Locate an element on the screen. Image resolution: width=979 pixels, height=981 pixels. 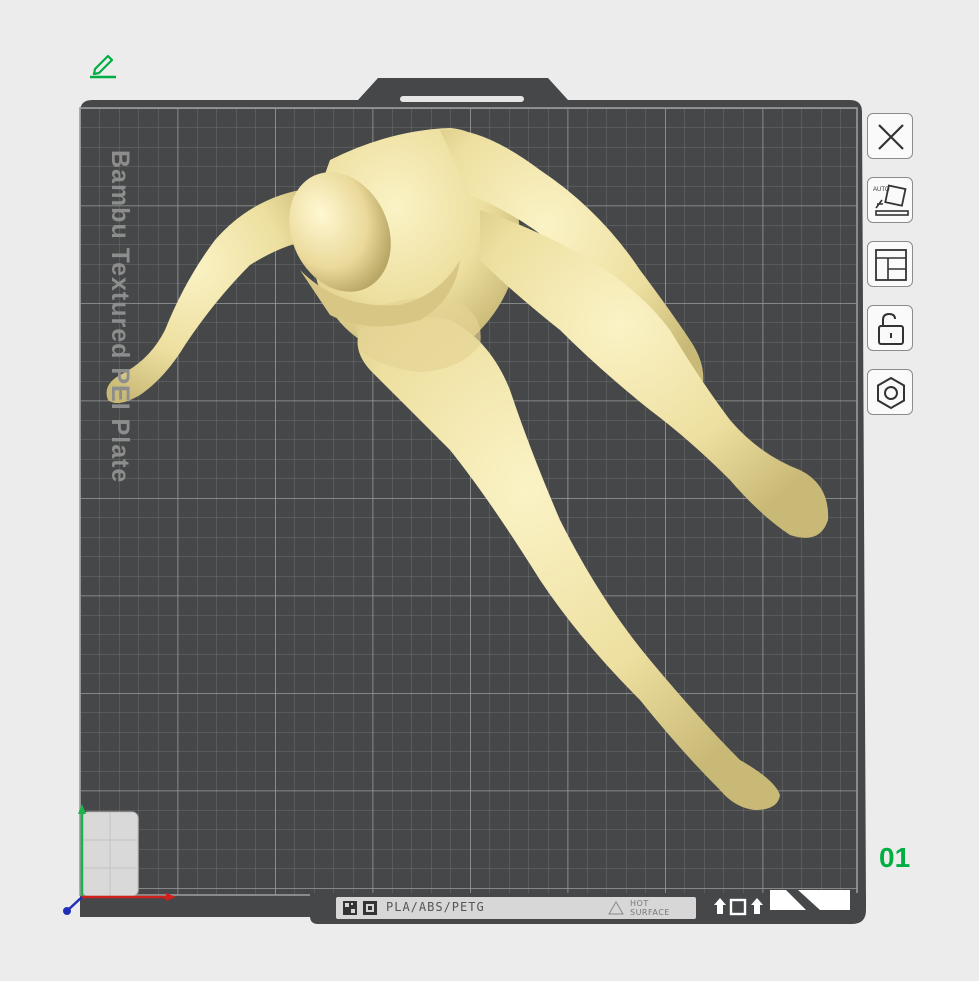
unlock-icon is located at coordinates (891, 328).